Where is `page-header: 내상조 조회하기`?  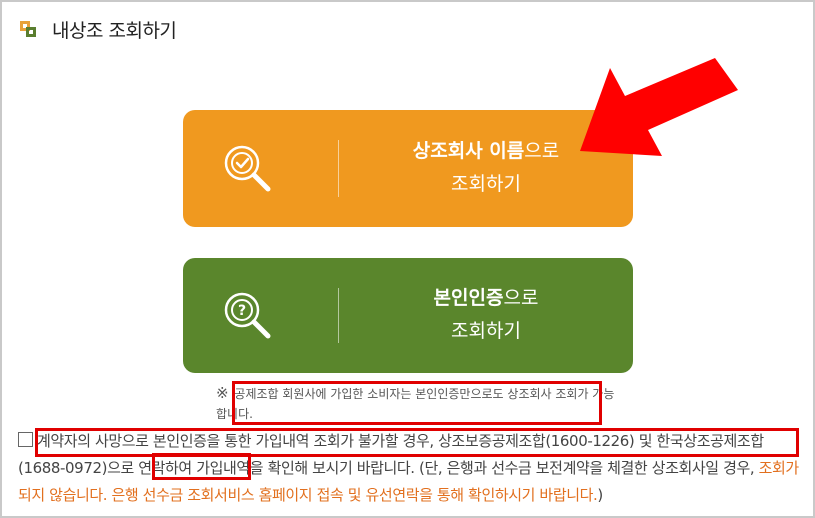
page-header: 내상조 조회하기 is located at coordinates (98, 29).